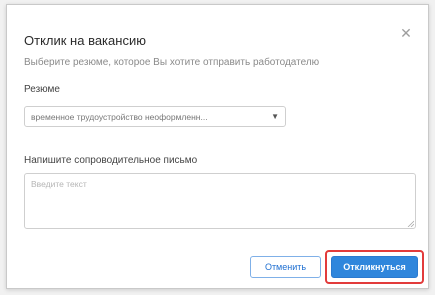 This screenshot has width=435, height=295. Describe the element at coordinates (275, 116) in the screenshot. I see `chevron-down-icon: ▼` at that location.